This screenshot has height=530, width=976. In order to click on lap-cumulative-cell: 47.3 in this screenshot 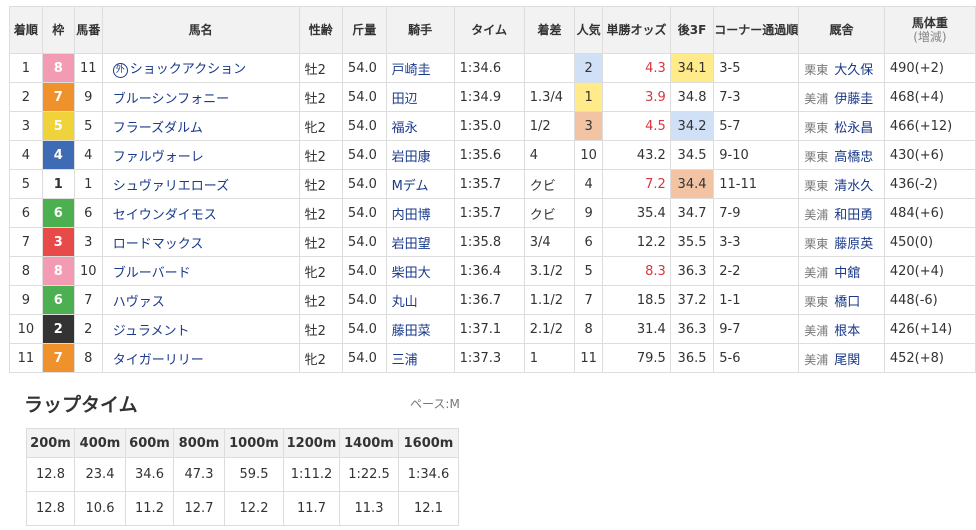, I will do `click(199, 474)`.